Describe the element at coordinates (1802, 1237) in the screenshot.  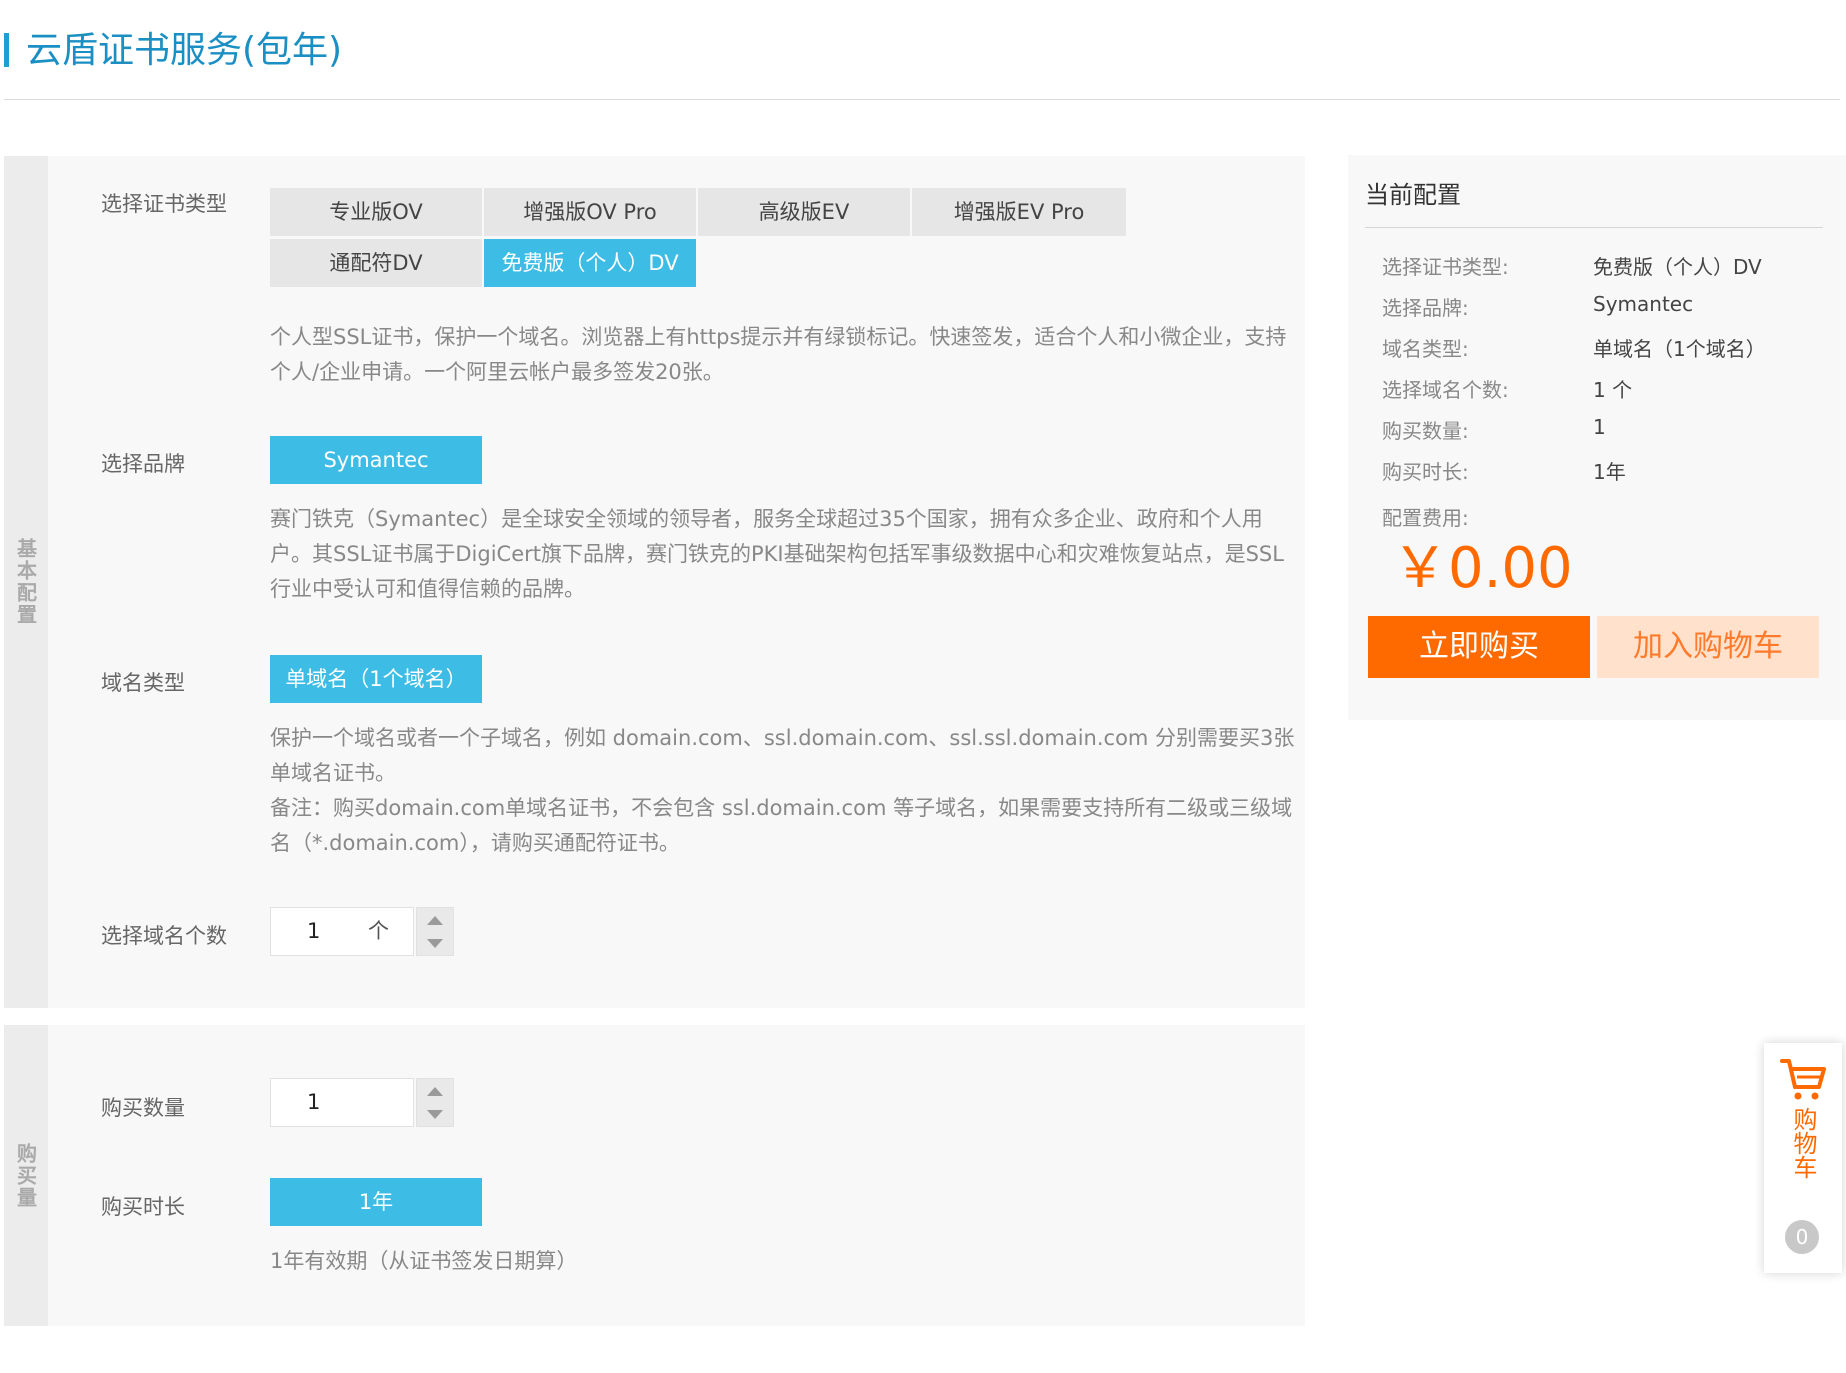
I see `cart-count-badge: 0` at that location.